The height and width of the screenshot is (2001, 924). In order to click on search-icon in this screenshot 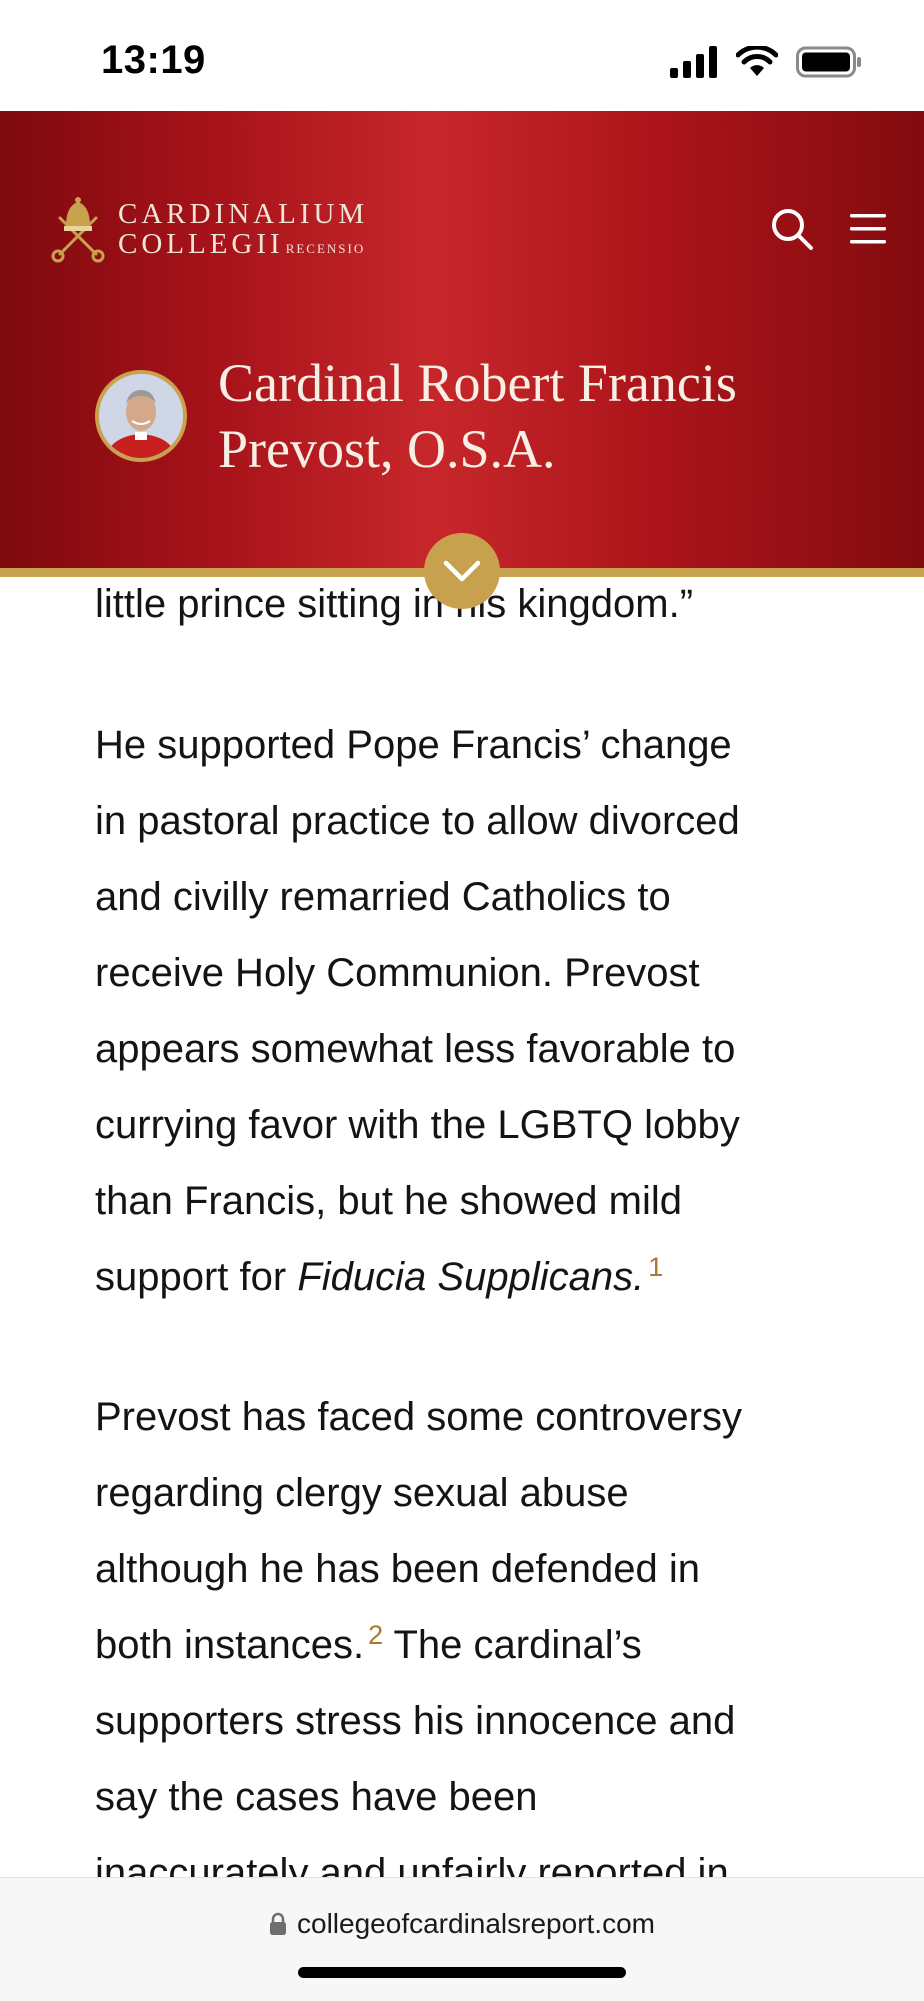, I will do `click(792, 229)`.